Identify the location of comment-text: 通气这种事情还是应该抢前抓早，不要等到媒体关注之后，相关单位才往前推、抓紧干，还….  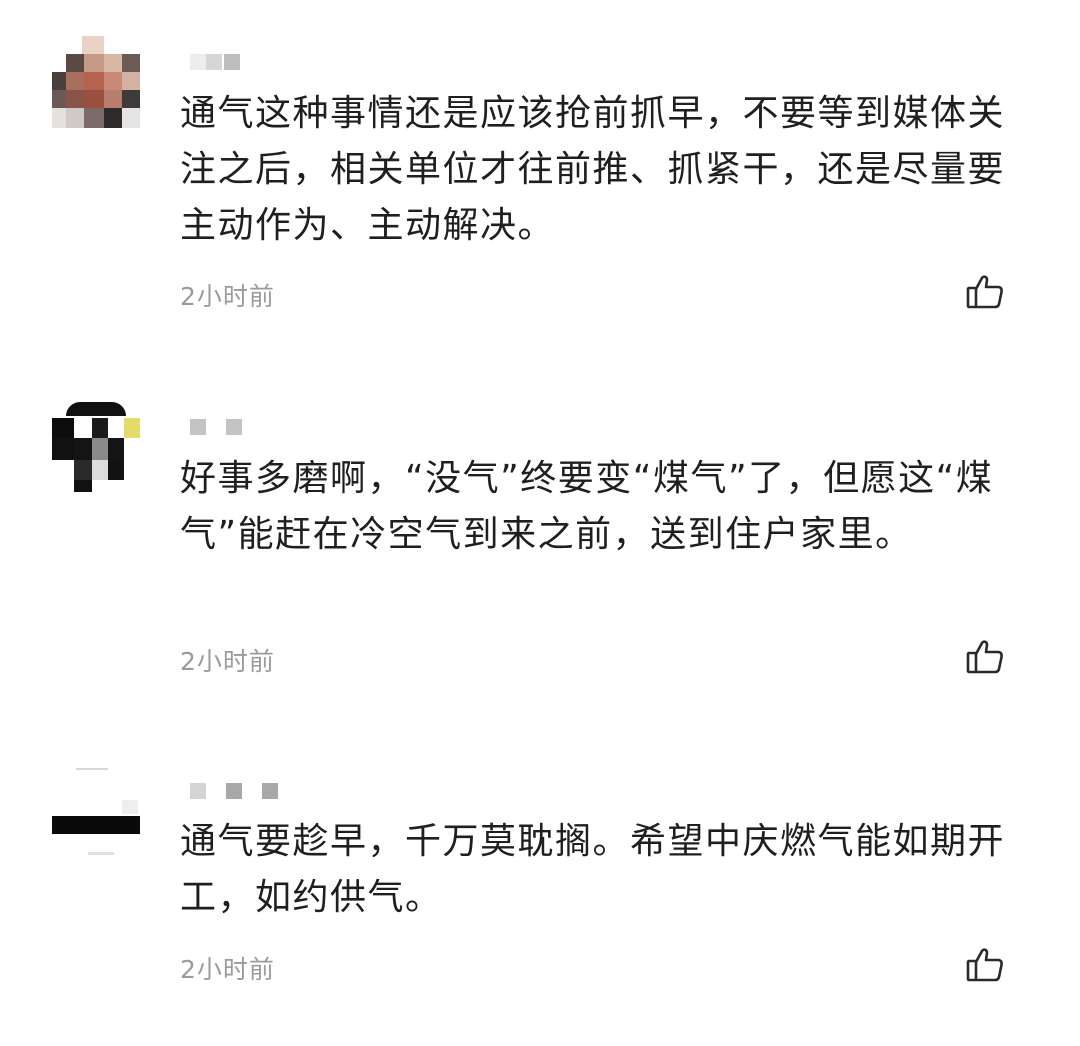
(593, 169).